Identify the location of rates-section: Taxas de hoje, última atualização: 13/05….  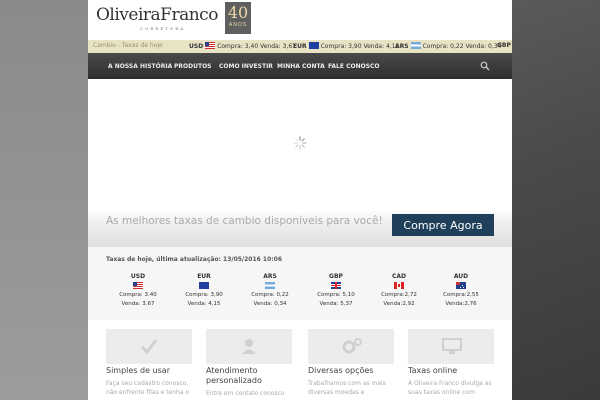
(300, 283).